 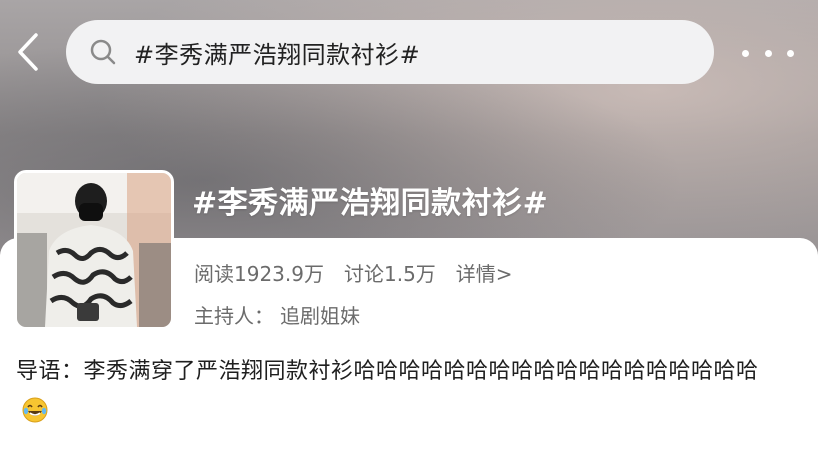 I want to click on discussion-count: 讨论1.5万, so click(x=389, y=274).